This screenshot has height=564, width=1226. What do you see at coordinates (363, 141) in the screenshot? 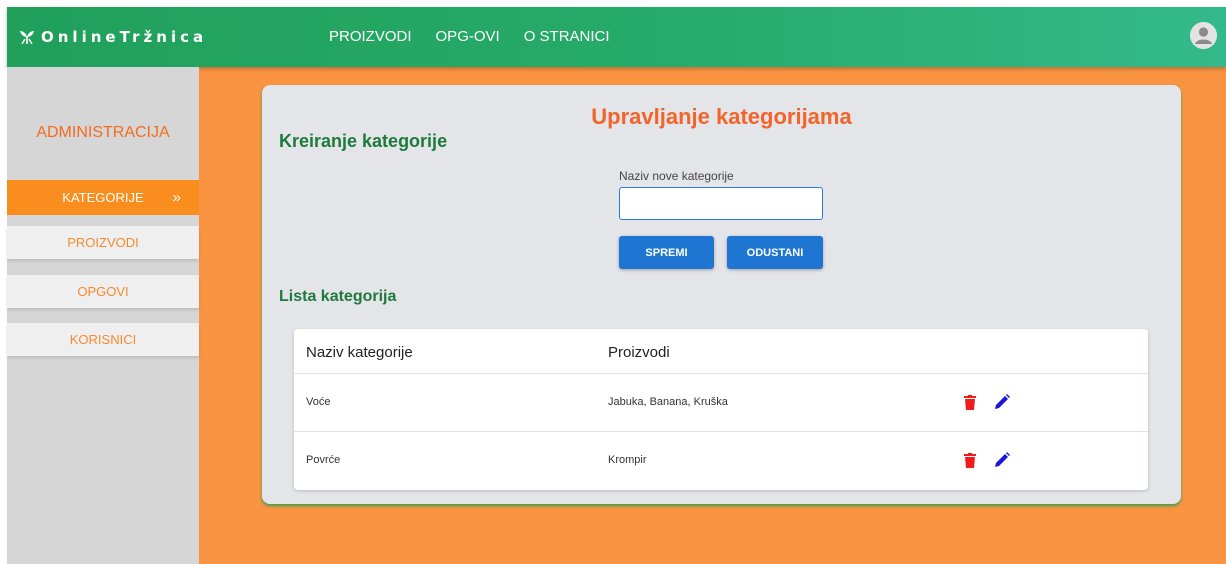
I see `create-section-title: Kreiranje kategorije` at bounding box center [363, 141].